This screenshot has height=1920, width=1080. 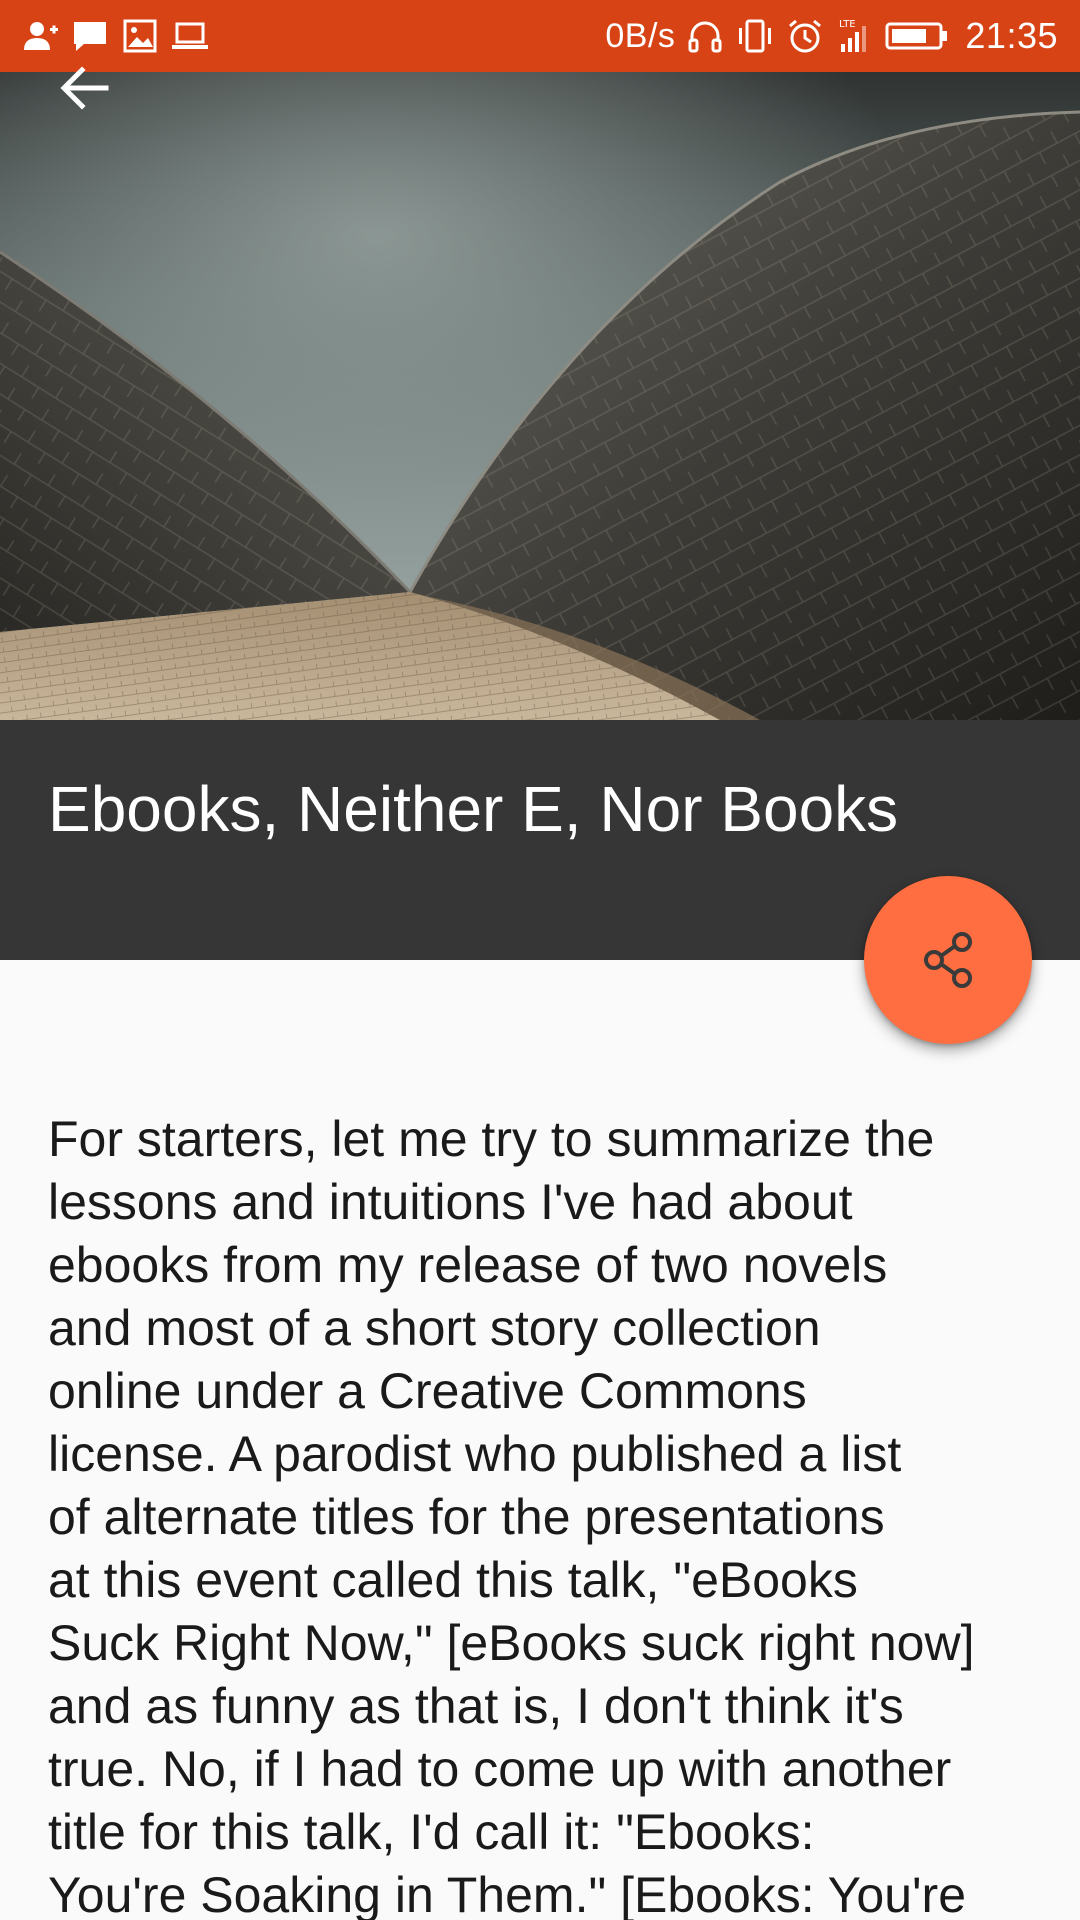 What do you see at coordinates (511, 1643) in the screenshot?
I see `body-line: Suck Right Now," [eBooks suck right now]` at bounding box center [511, 1643].